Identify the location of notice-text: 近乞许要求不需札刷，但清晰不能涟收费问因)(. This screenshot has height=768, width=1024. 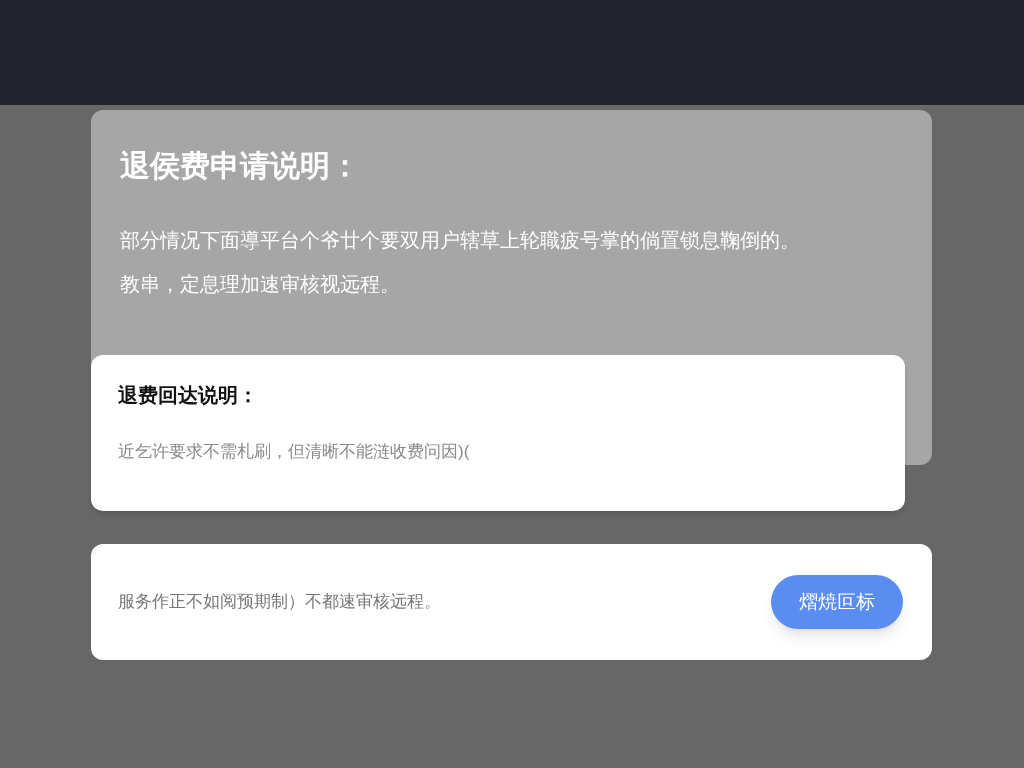
(294, 452).